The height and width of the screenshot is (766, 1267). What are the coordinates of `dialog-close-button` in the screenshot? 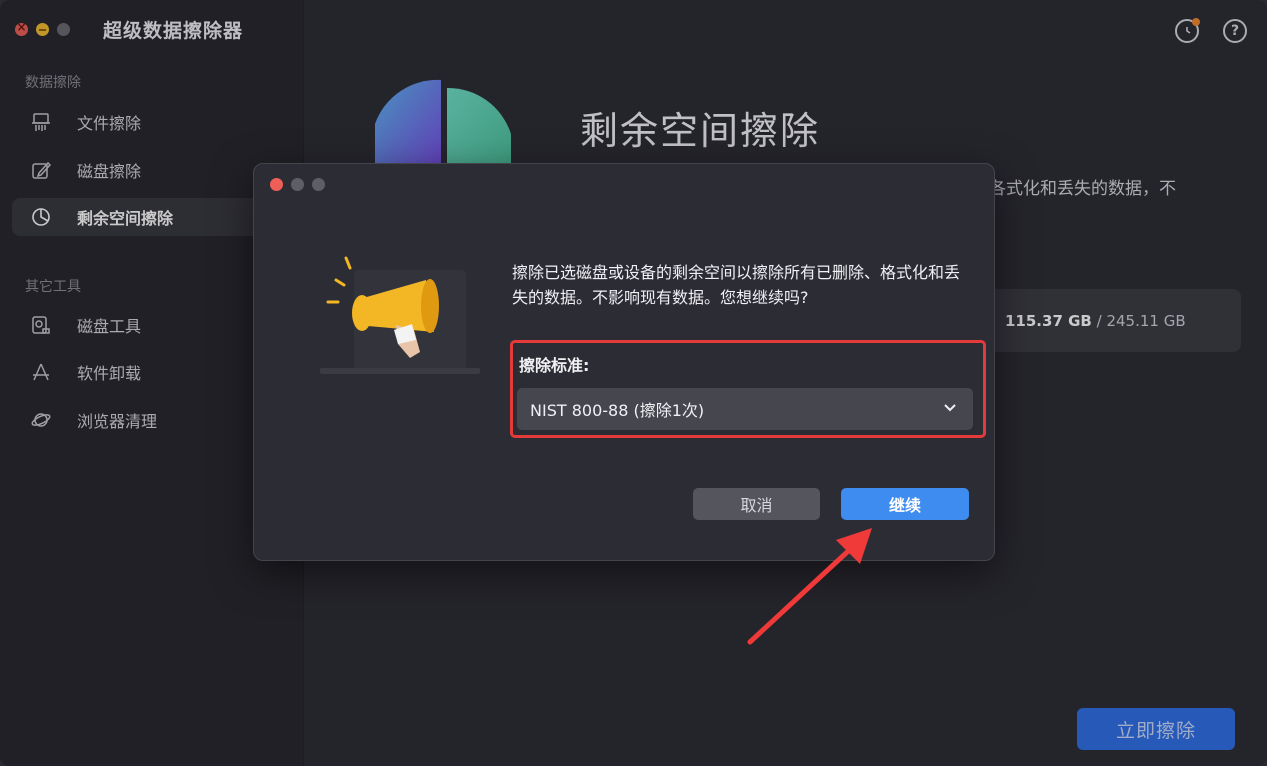 It's located at (276, 184).